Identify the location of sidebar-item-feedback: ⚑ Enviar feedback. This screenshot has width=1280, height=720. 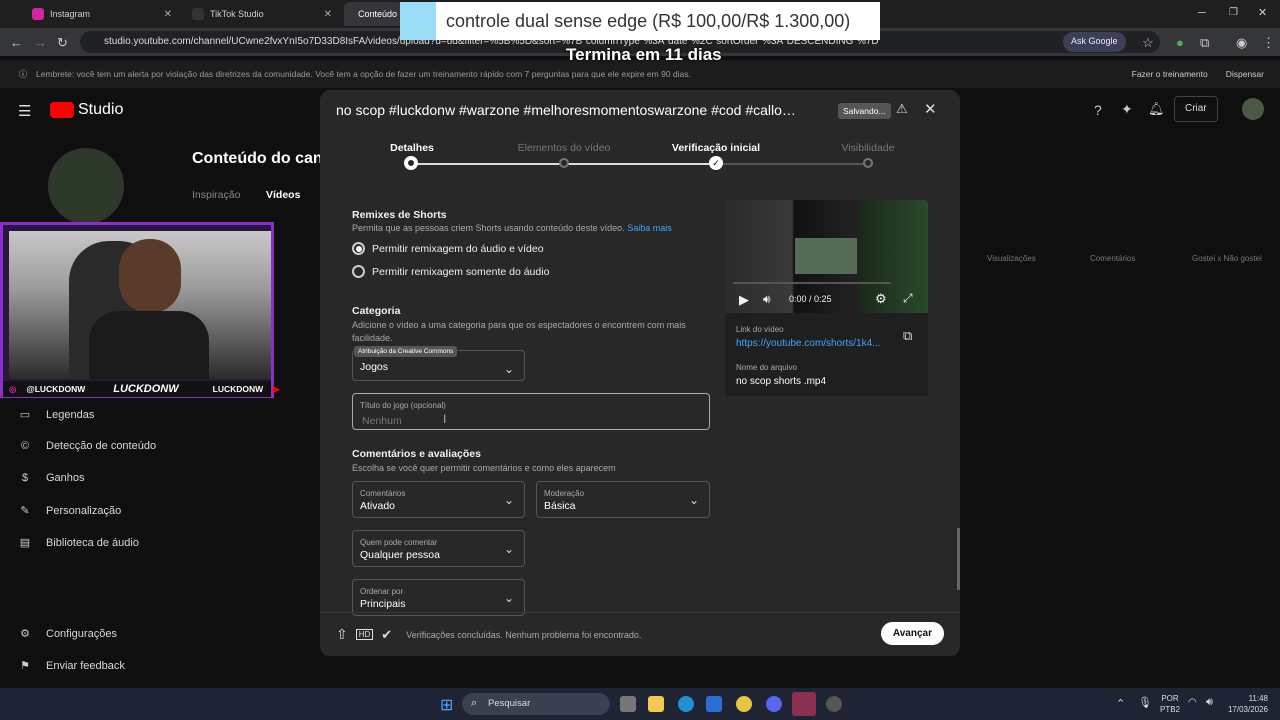
(71, 666).